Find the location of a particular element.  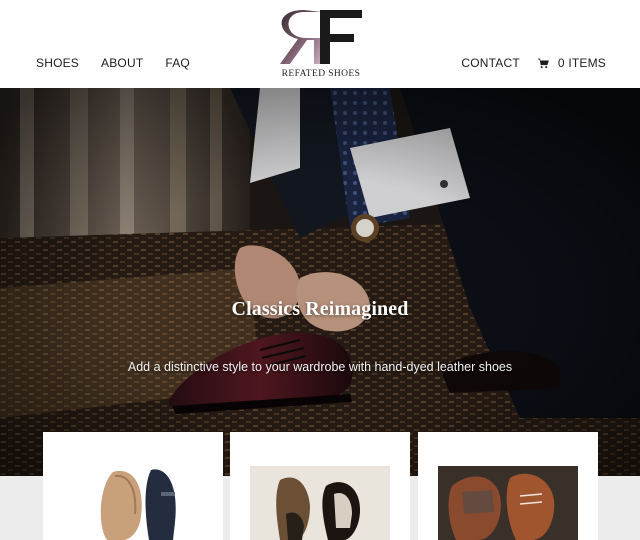

brand-name: REFATED SHOES is located at coordinates (321, 74).